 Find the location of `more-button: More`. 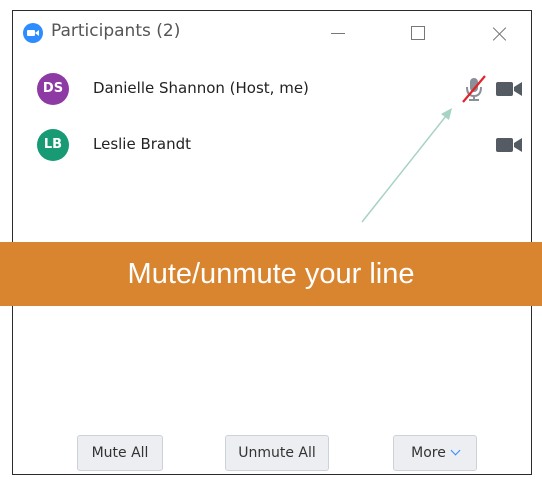

more-button: More is located at coordinates (435, 453).